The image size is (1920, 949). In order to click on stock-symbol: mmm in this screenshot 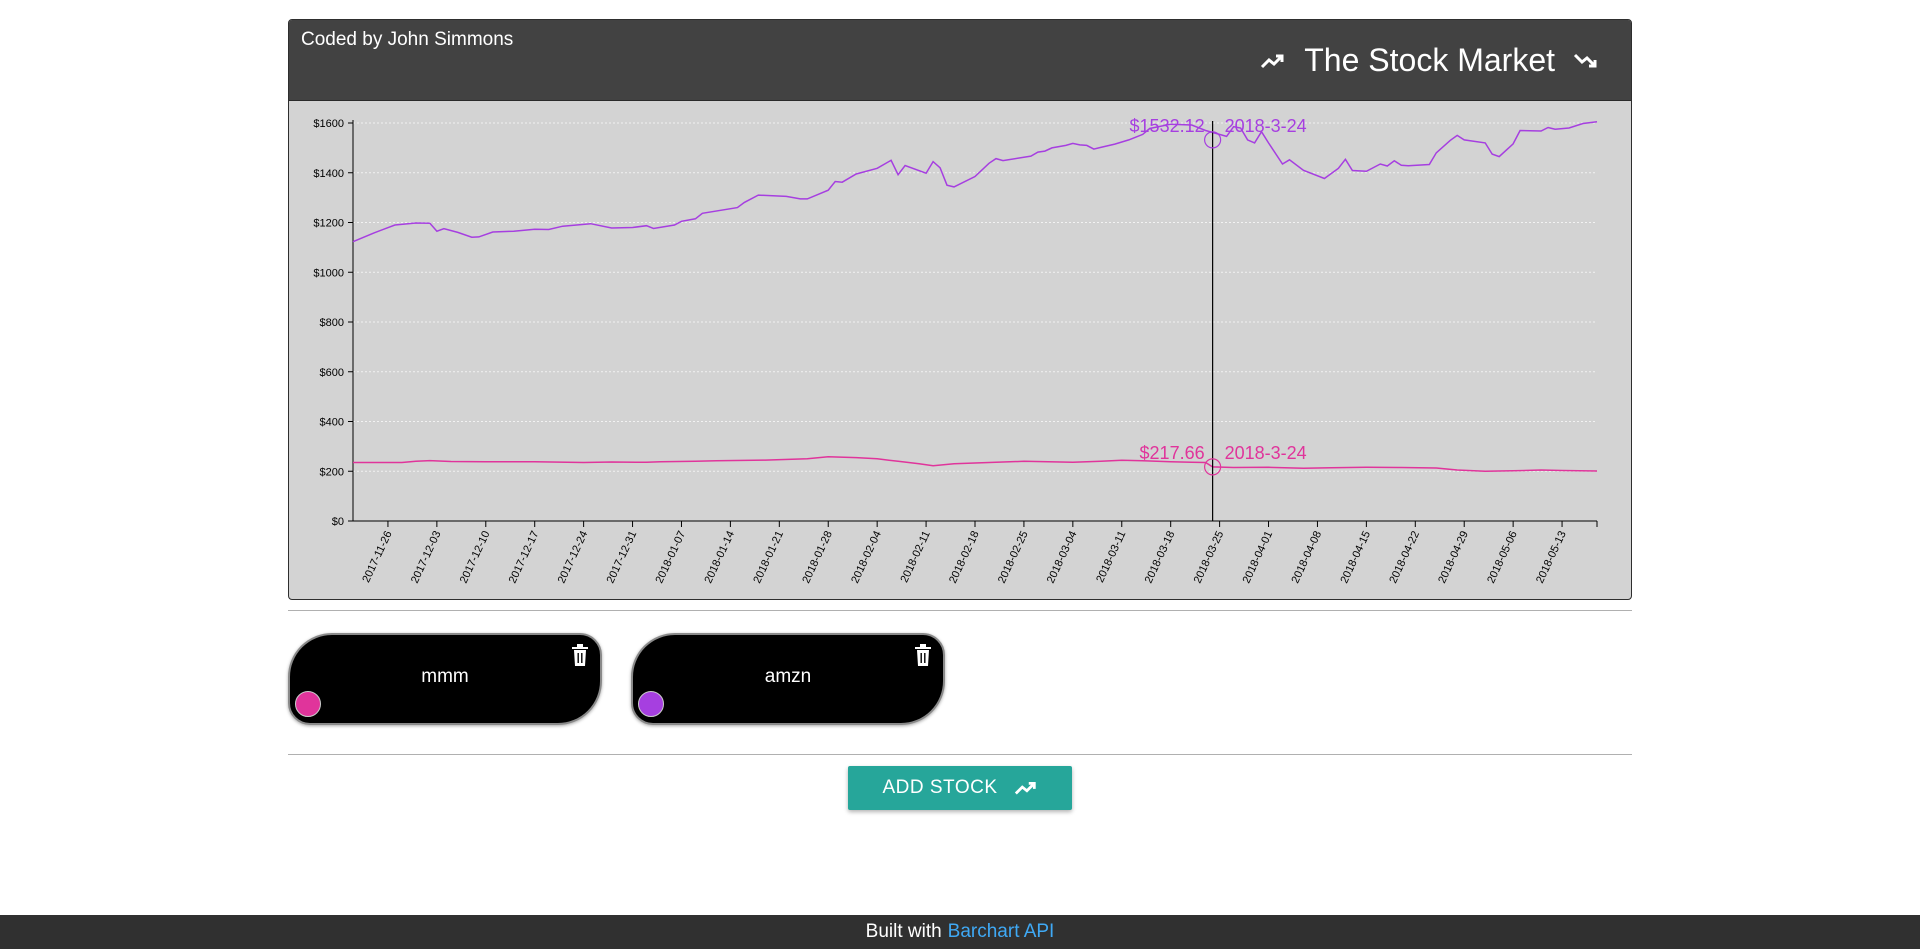, I will do `click(445, 676)`.